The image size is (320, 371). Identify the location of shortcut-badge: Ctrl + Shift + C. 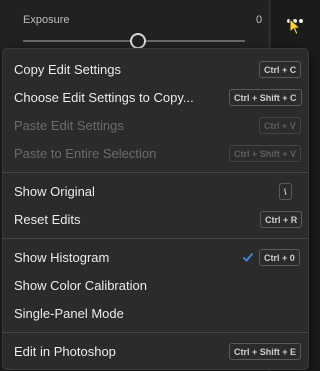
(265, 97).